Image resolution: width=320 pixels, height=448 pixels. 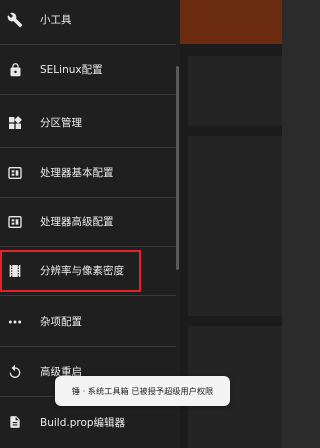 I want to click on drawer-item-label: Build.prop编辑器, so click(x=83, y=422).